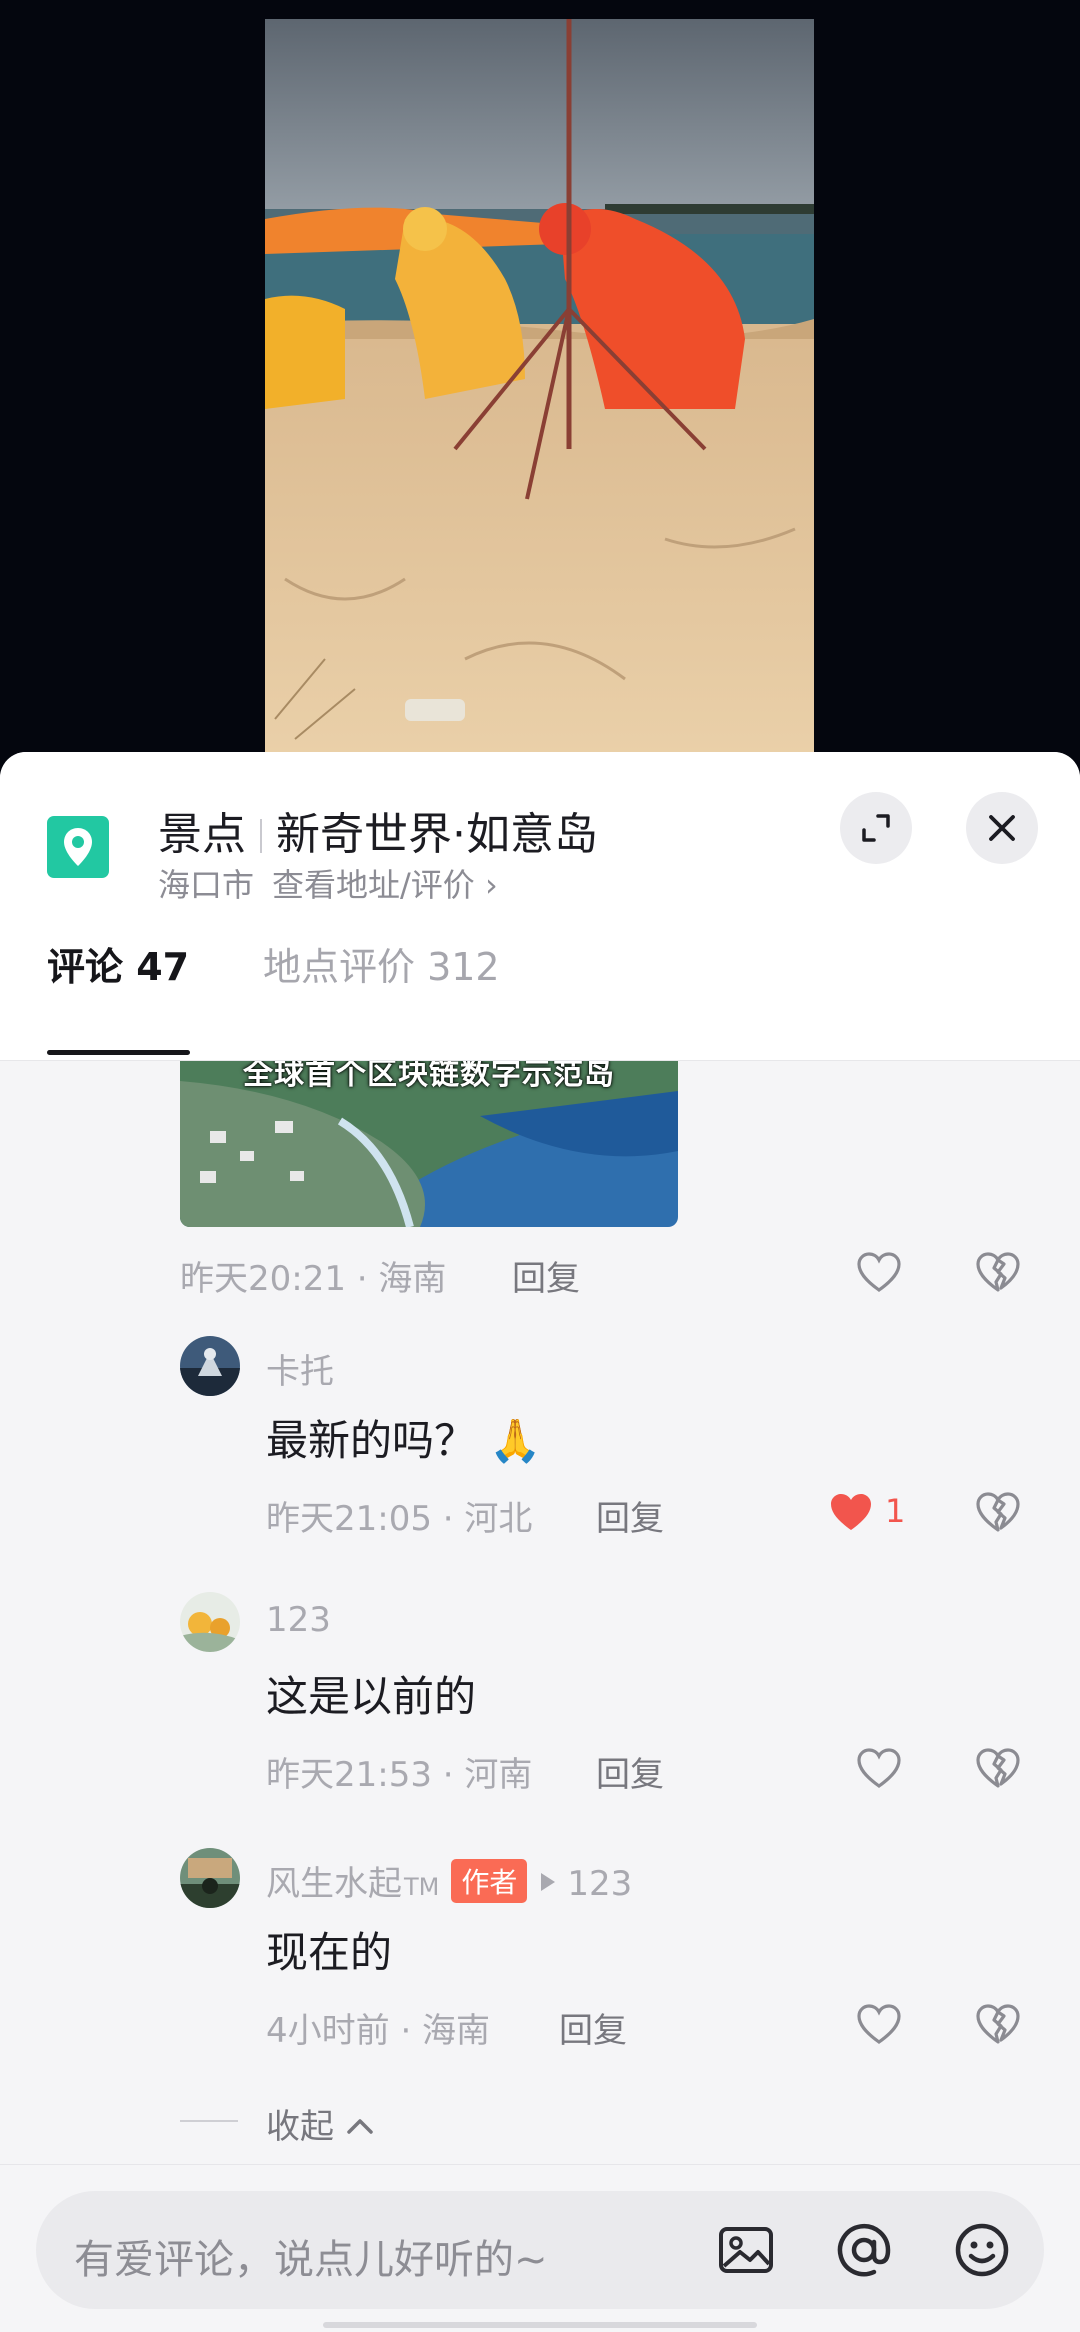 The height and width of the screenshot is (2332, 1080). I want to click on location-name: 新奇世界·如意岛, so click(437, 834).